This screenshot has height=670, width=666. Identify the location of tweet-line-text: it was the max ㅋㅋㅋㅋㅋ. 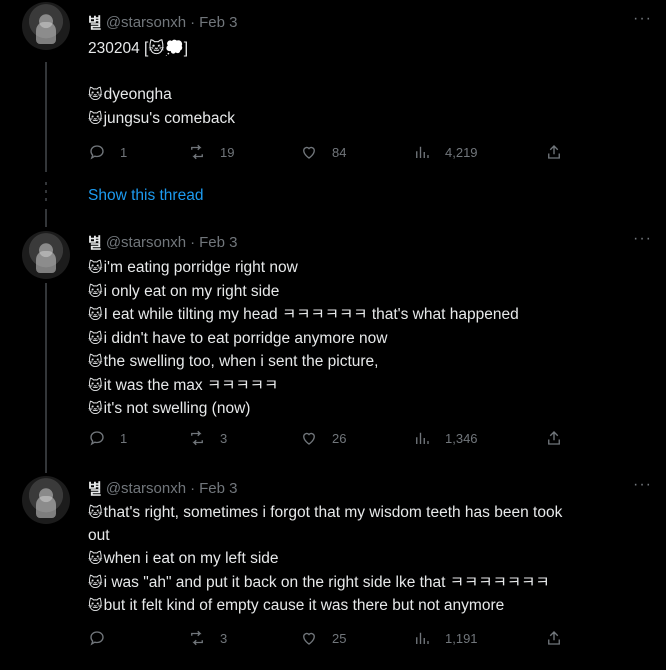
(191, 385).